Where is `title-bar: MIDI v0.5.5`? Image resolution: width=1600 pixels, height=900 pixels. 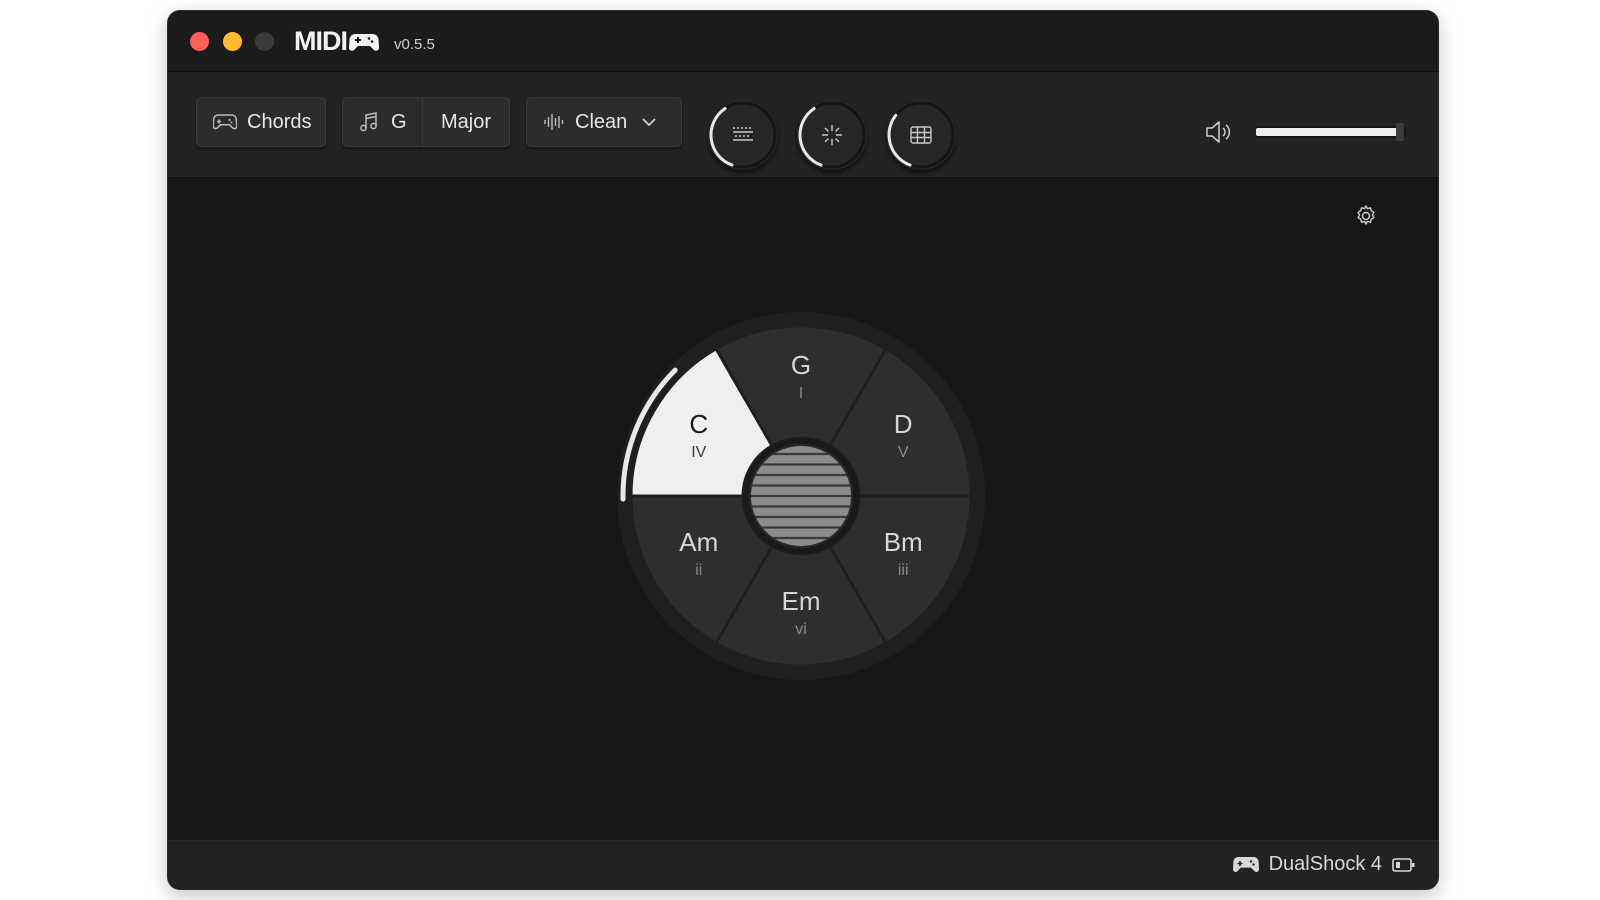
title-bar: MIDI v0.5.5 is located at coordinates (803, 41).